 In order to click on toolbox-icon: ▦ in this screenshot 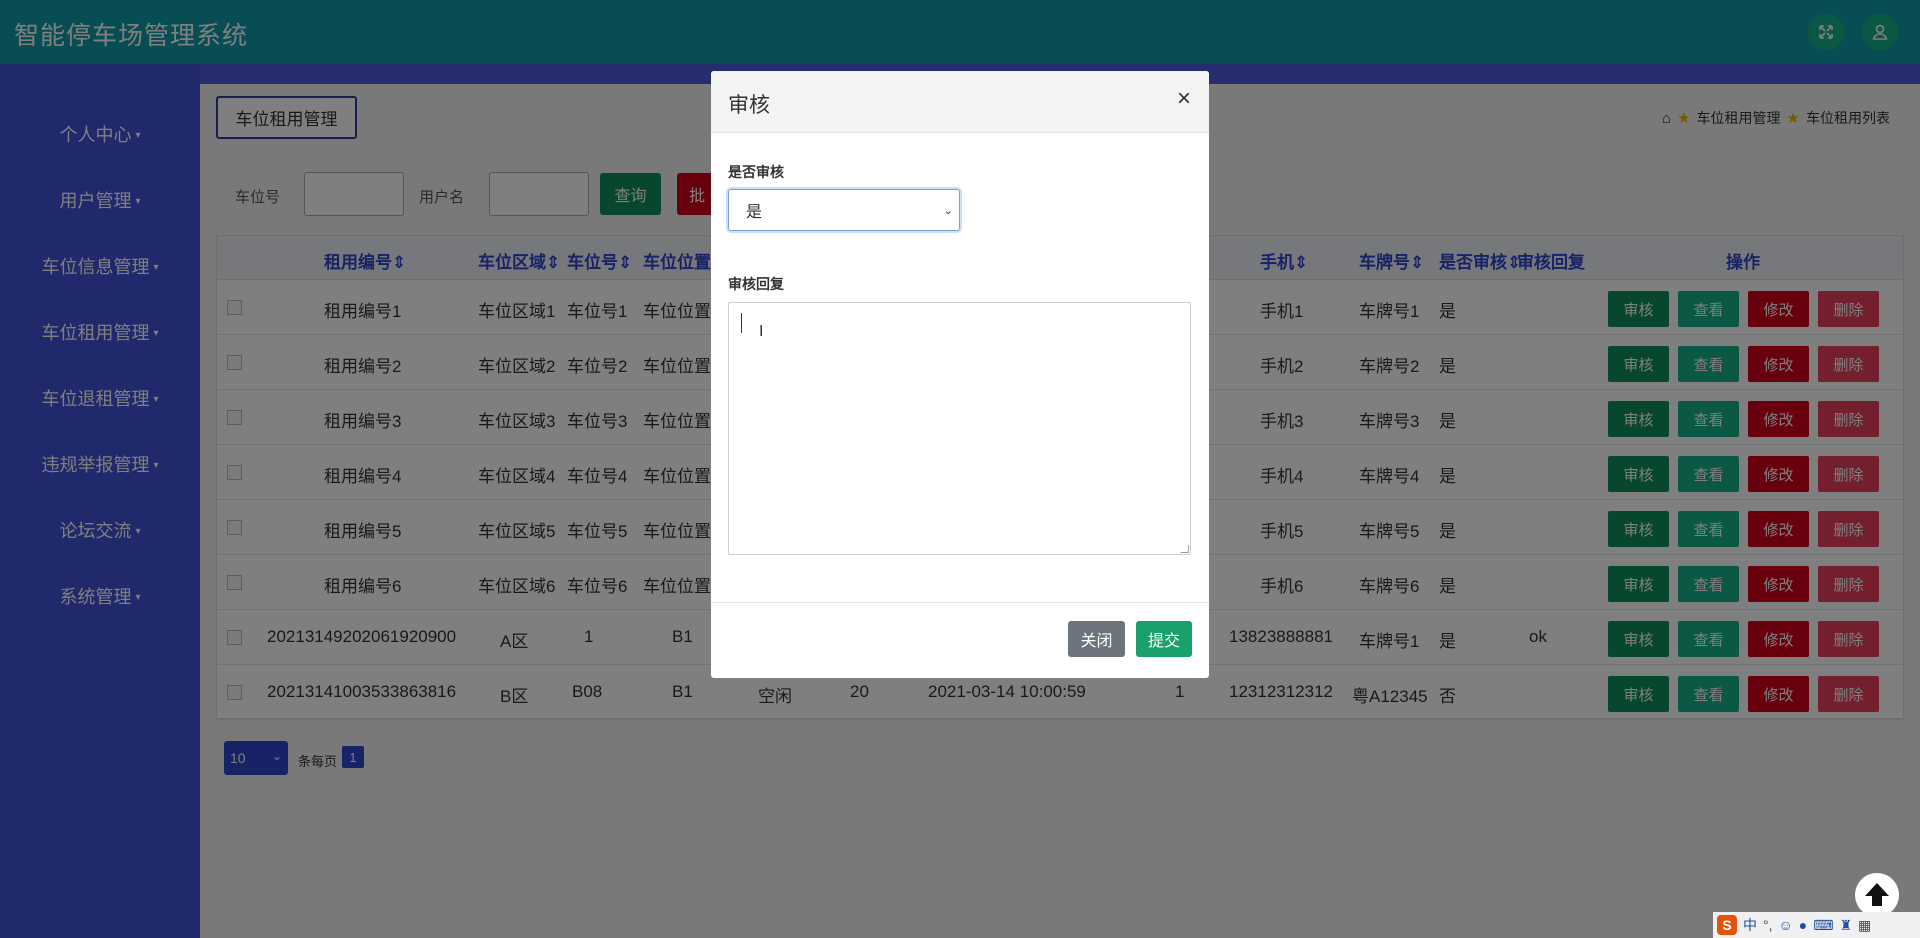, I will do `click(1864, 925)`.